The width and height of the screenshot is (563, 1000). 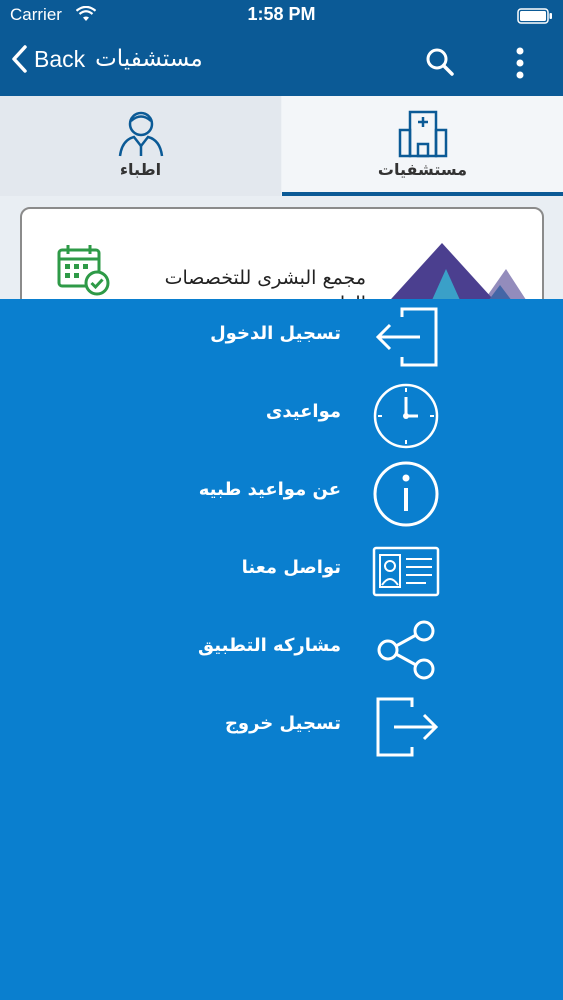 What do you see at coordinates (303, 411) in the screenshot?
I see `menu-item-my-appointments-label: مواعيدى` at bounding box center [303, 411].